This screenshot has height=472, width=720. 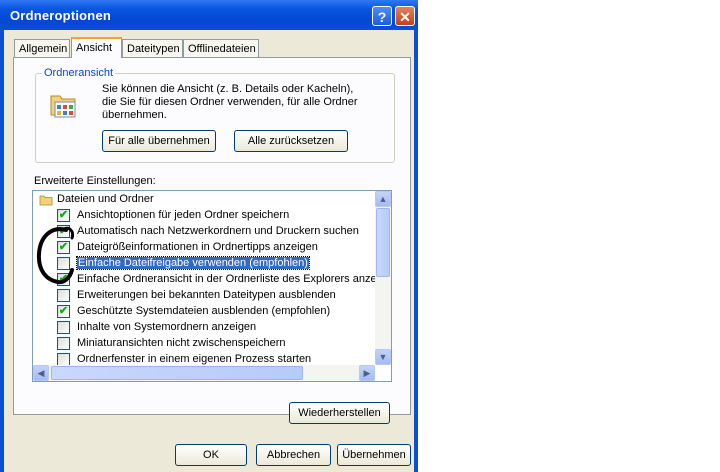 I want to click on ok-button: OK, so click(x=211, y=455).